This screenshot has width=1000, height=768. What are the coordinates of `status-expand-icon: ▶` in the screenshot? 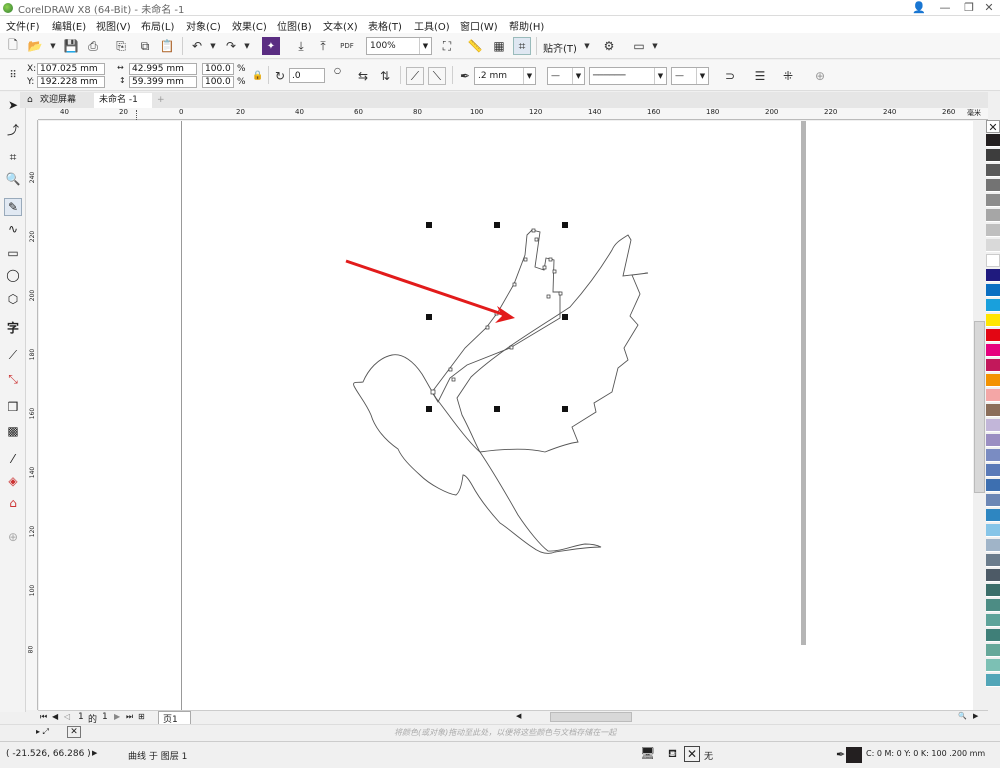 It's located at (94, 753).